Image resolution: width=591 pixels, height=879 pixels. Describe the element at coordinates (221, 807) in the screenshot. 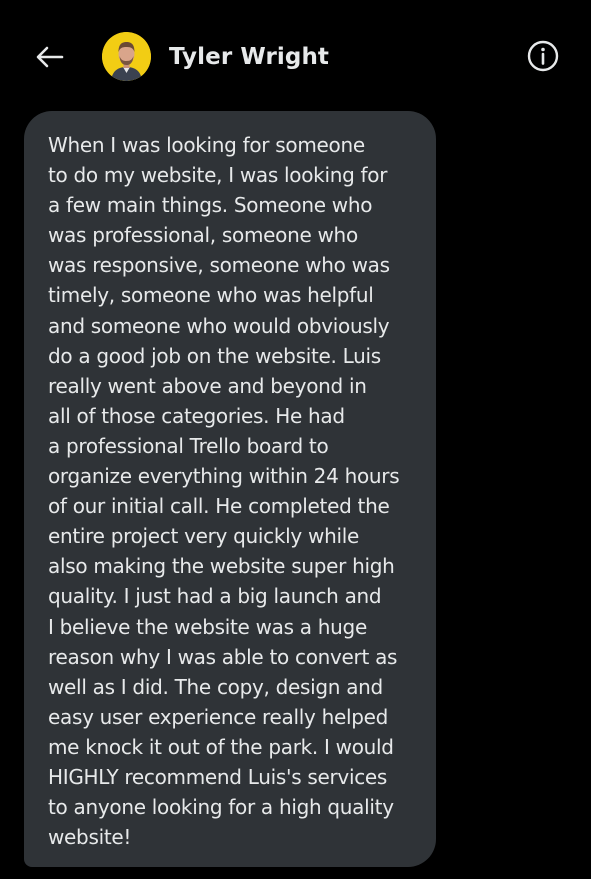

I see `message-line: to anyone looking for a high quality` at that location.